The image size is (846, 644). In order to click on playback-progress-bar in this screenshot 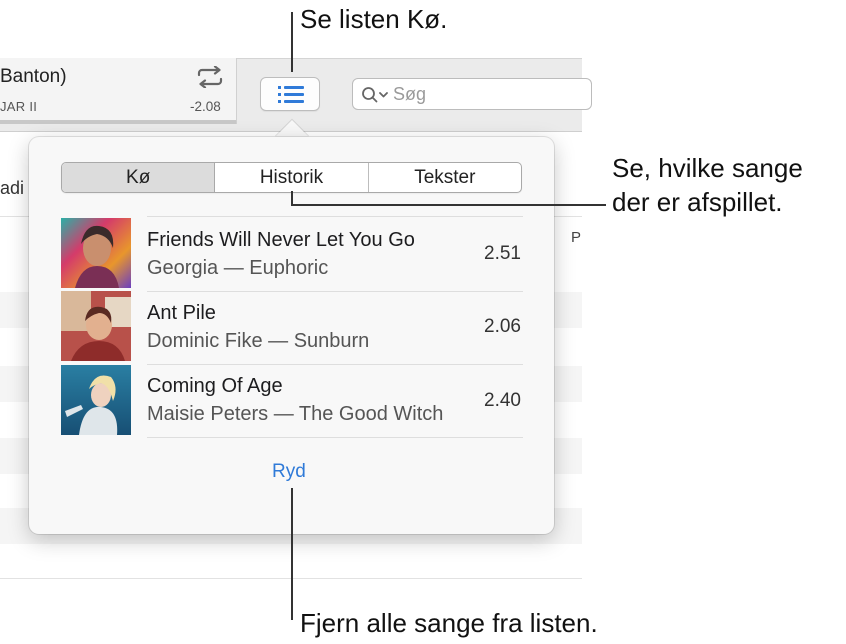, I will do `click(118, 122)`.